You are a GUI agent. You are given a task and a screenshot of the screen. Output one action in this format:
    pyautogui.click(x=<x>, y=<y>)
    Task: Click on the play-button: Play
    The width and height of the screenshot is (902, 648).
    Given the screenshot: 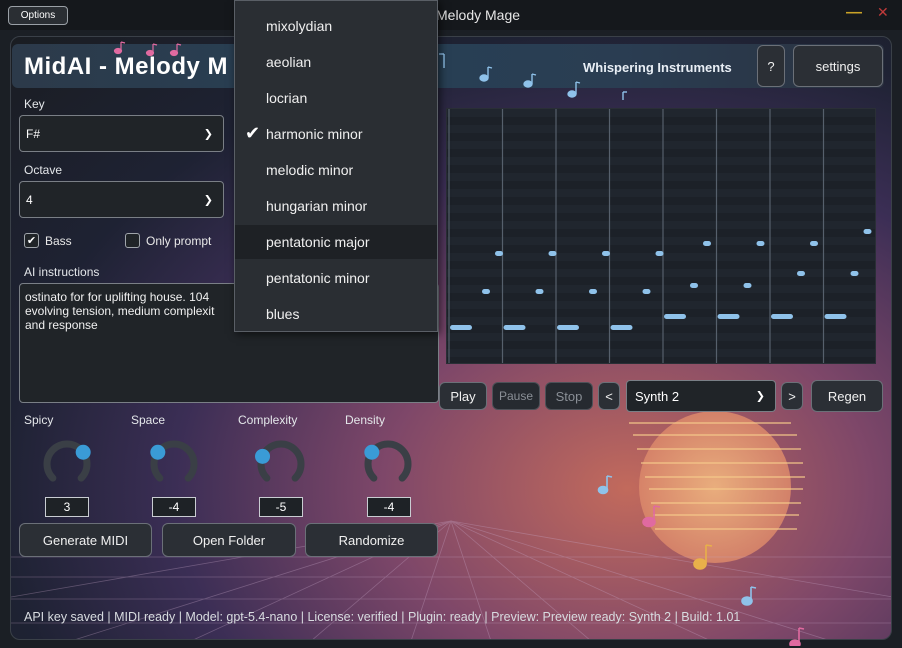 What is the action you would take?
    pyautogui.click(x=463, y=396)
    